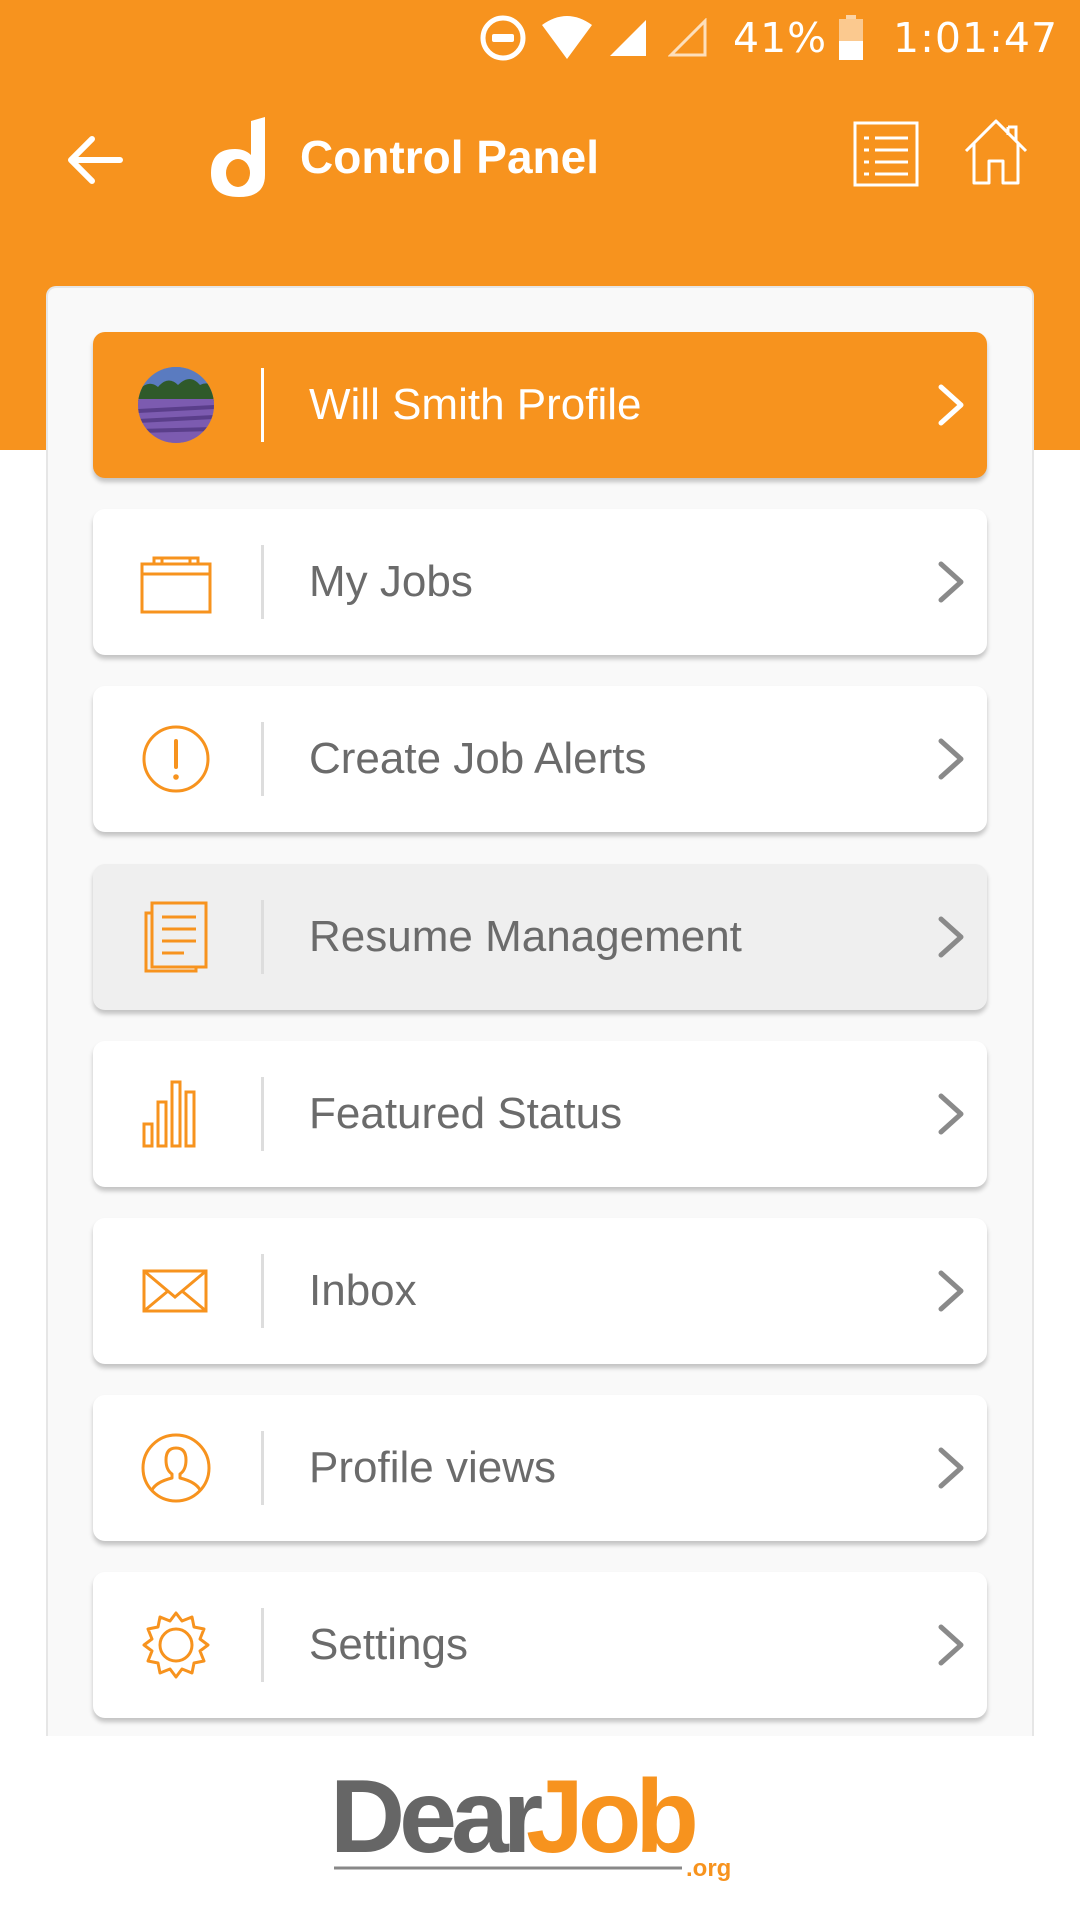 This screenshot has width=1080, height=1920. I want to click on bar-chart-icon, so click(176, 1114).